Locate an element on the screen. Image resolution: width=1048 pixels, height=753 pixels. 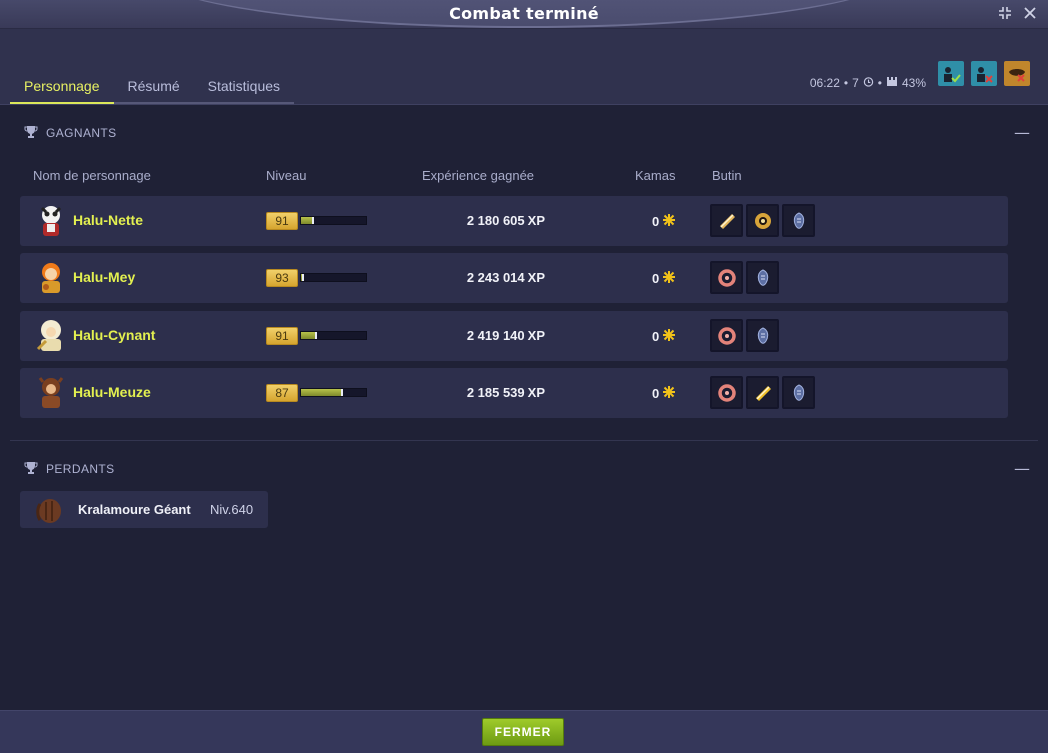
level-badge: 93 is located at coordinates (282, 278).